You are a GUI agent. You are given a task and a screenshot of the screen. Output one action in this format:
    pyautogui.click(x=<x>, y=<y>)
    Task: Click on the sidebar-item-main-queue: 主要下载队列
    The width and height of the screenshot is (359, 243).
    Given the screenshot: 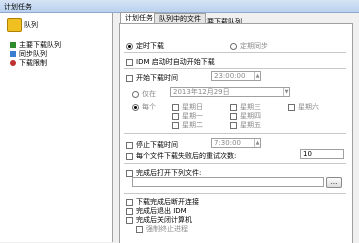 What is the action you would take?
    pyautogui.click(x=35, y=45)
    